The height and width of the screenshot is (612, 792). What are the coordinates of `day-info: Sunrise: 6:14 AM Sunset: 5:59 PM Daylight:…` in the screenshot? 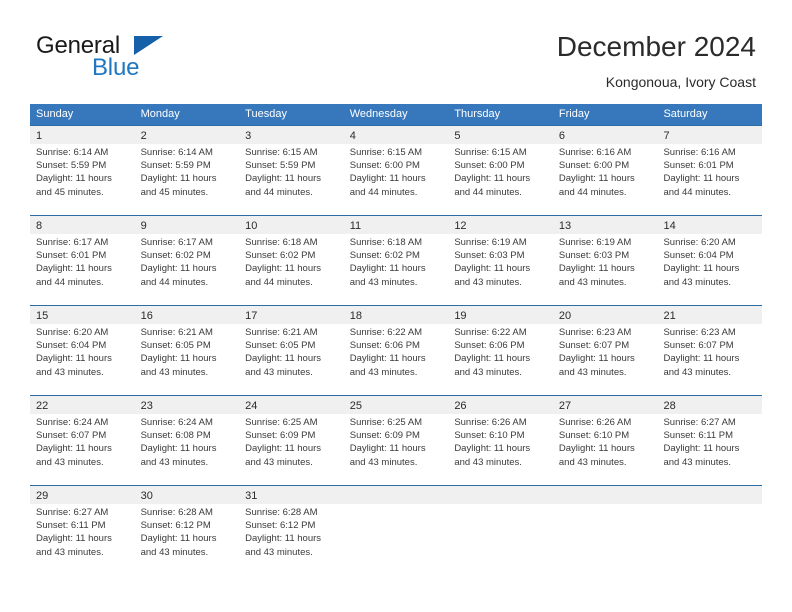 It's located at (82, 171).